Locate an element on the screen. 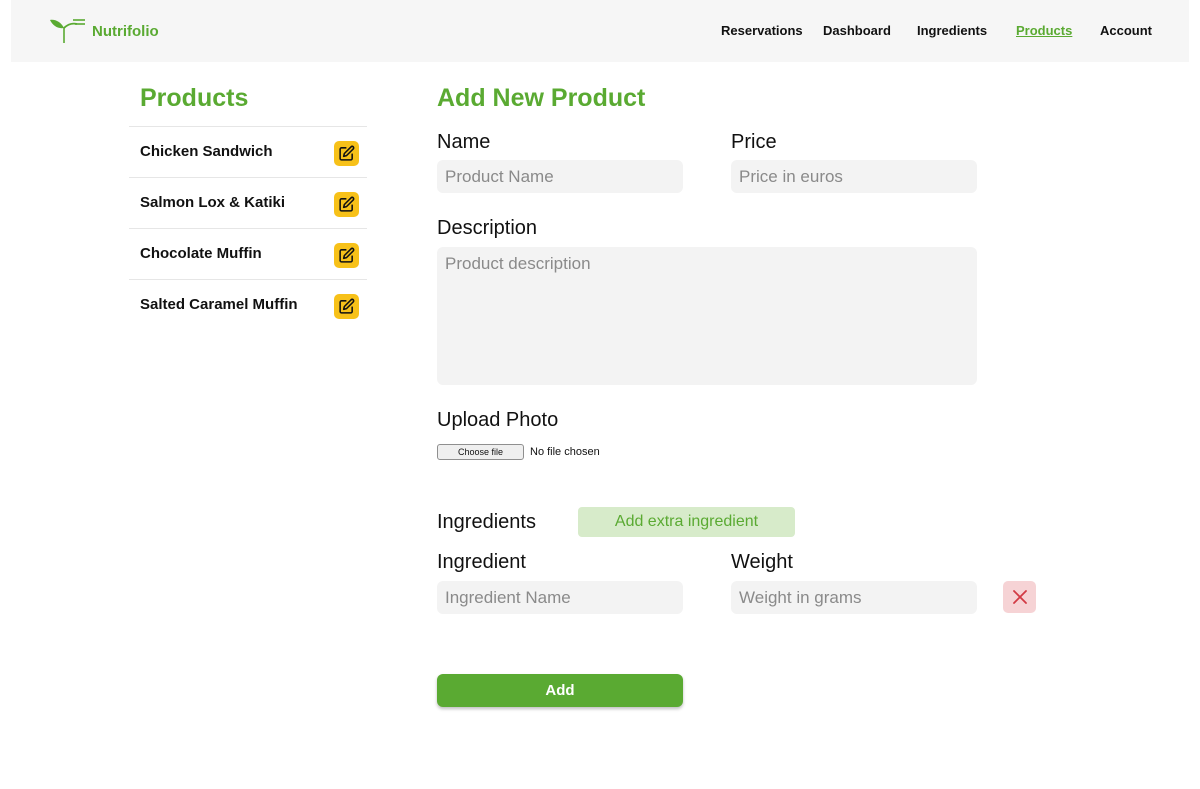 The image size is (1200, 789). nav-dashboard: Dashboard is located at coordinates (857, 30).